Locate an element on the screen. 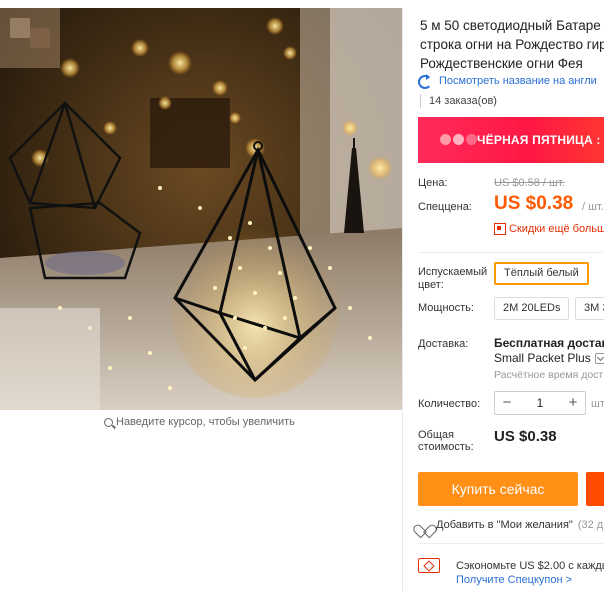  coupon-icon is located at coordinates (429, 565).